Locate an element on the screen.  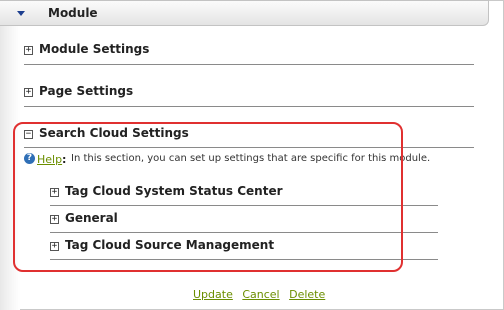
cancel-link: Cancel is located at coordinates (260, 294).